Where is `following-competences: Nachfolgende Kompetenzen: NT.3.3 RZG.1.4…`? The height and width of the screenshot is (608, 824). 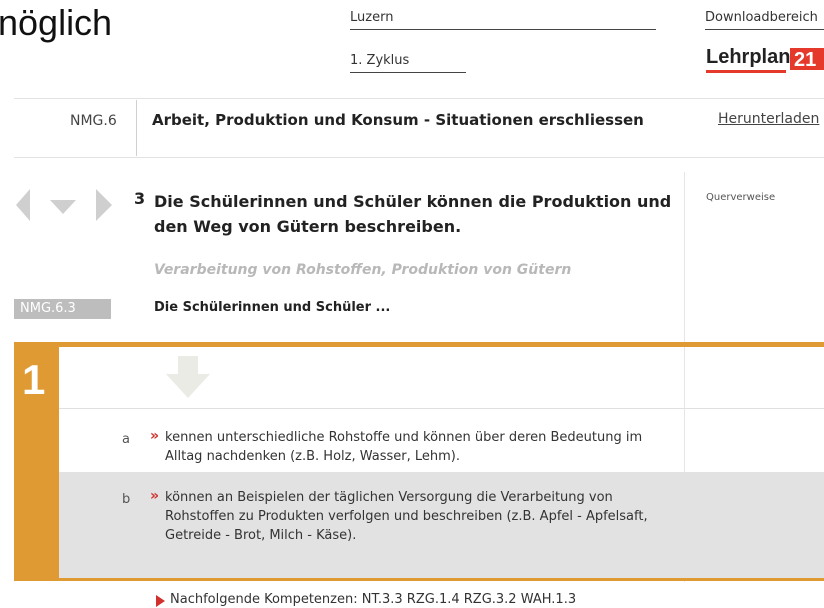
following-competences: Nachfolgende Kompetenzen: NT.3.3 RZG.1.4… is located at coordinates (373, 599).